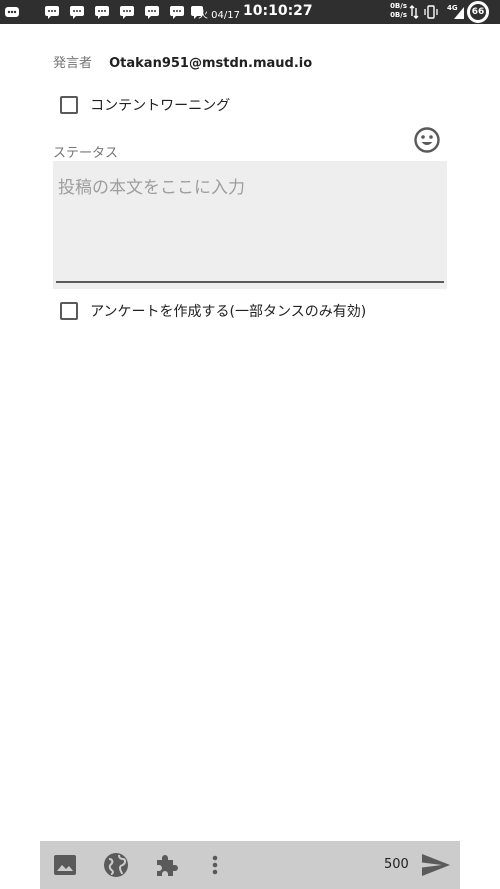 This screenshot has width=500, height=889. I want to click on globe-icon, so click(116, 865).